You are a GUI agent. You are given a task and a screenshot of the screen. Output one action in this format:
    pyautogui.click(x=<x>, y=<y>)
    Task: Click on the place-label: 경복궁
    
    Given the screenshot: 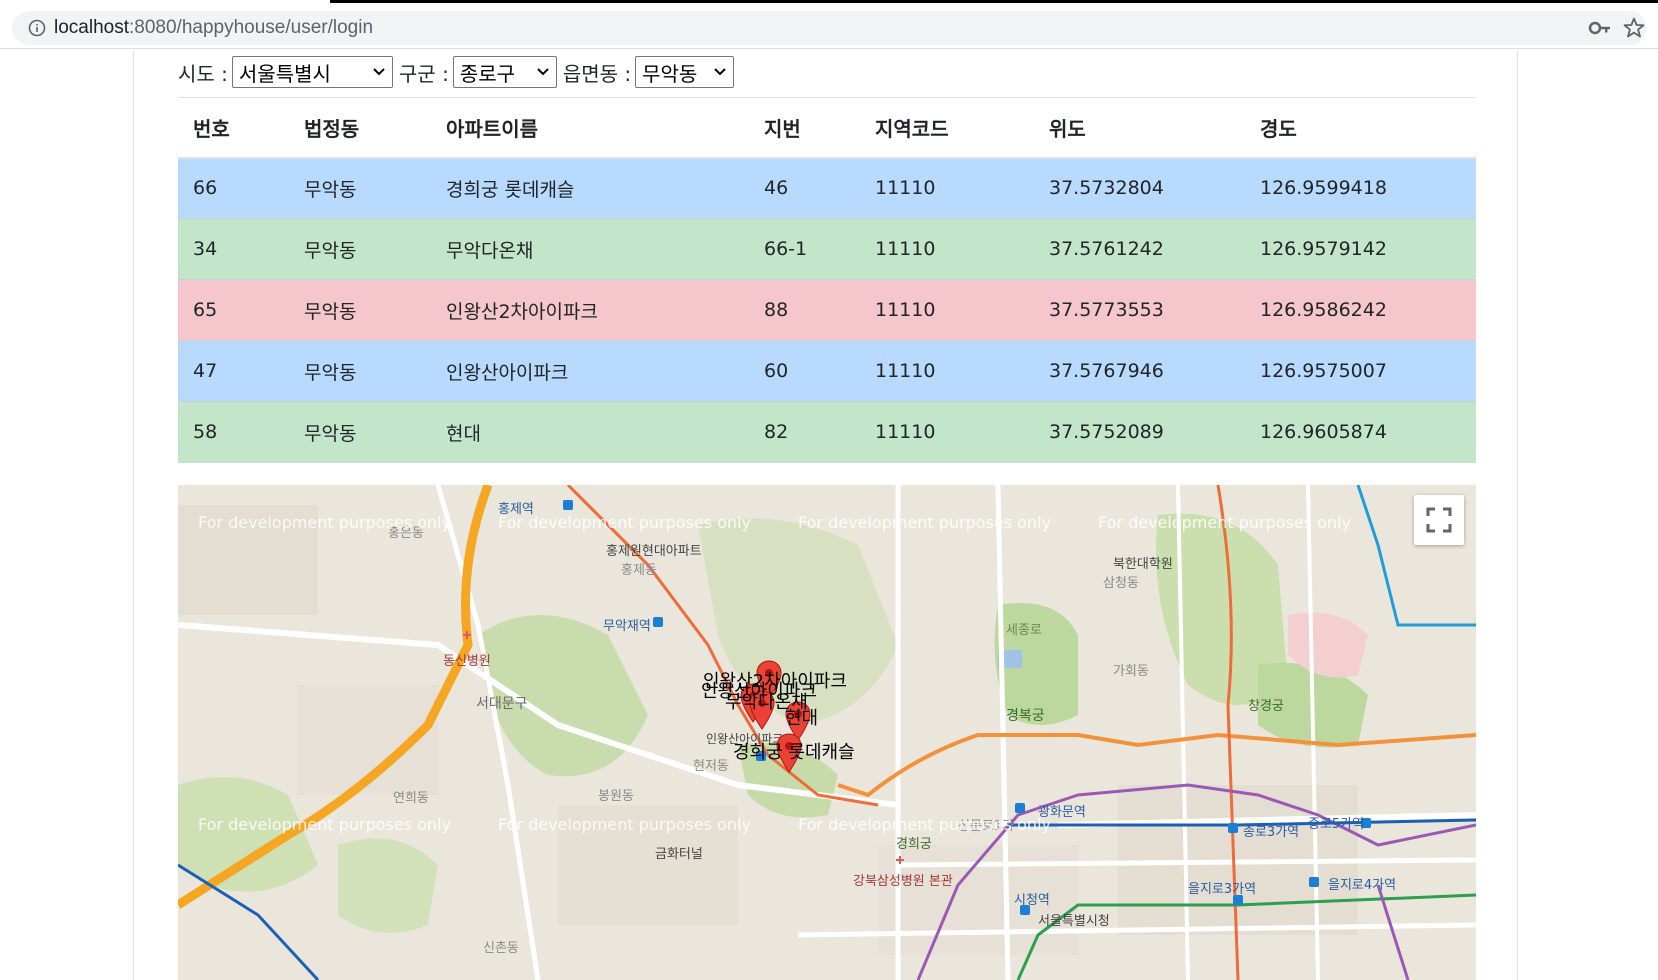 What is the action you would take?
    pyautogui.click(x=1025, y=716)
    